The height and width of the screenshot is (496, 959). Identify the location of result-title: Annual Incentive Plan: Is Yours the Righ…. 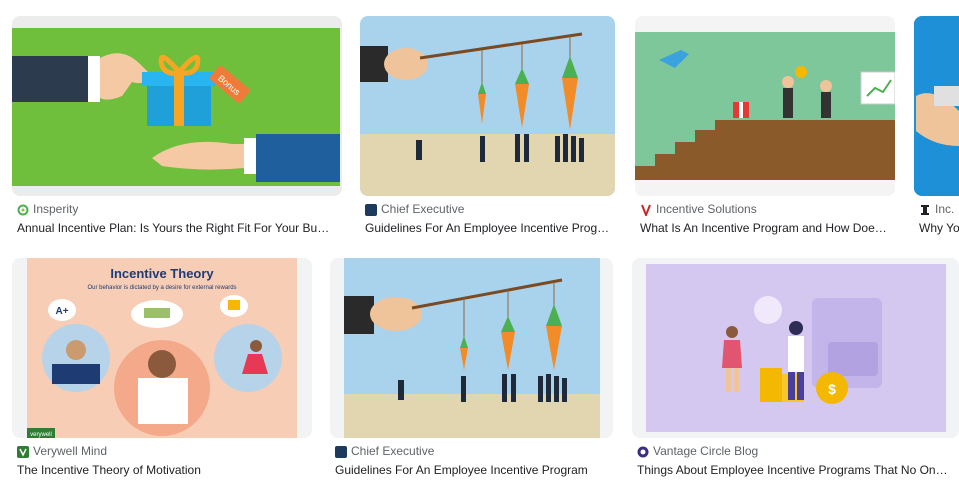
(176, 228).